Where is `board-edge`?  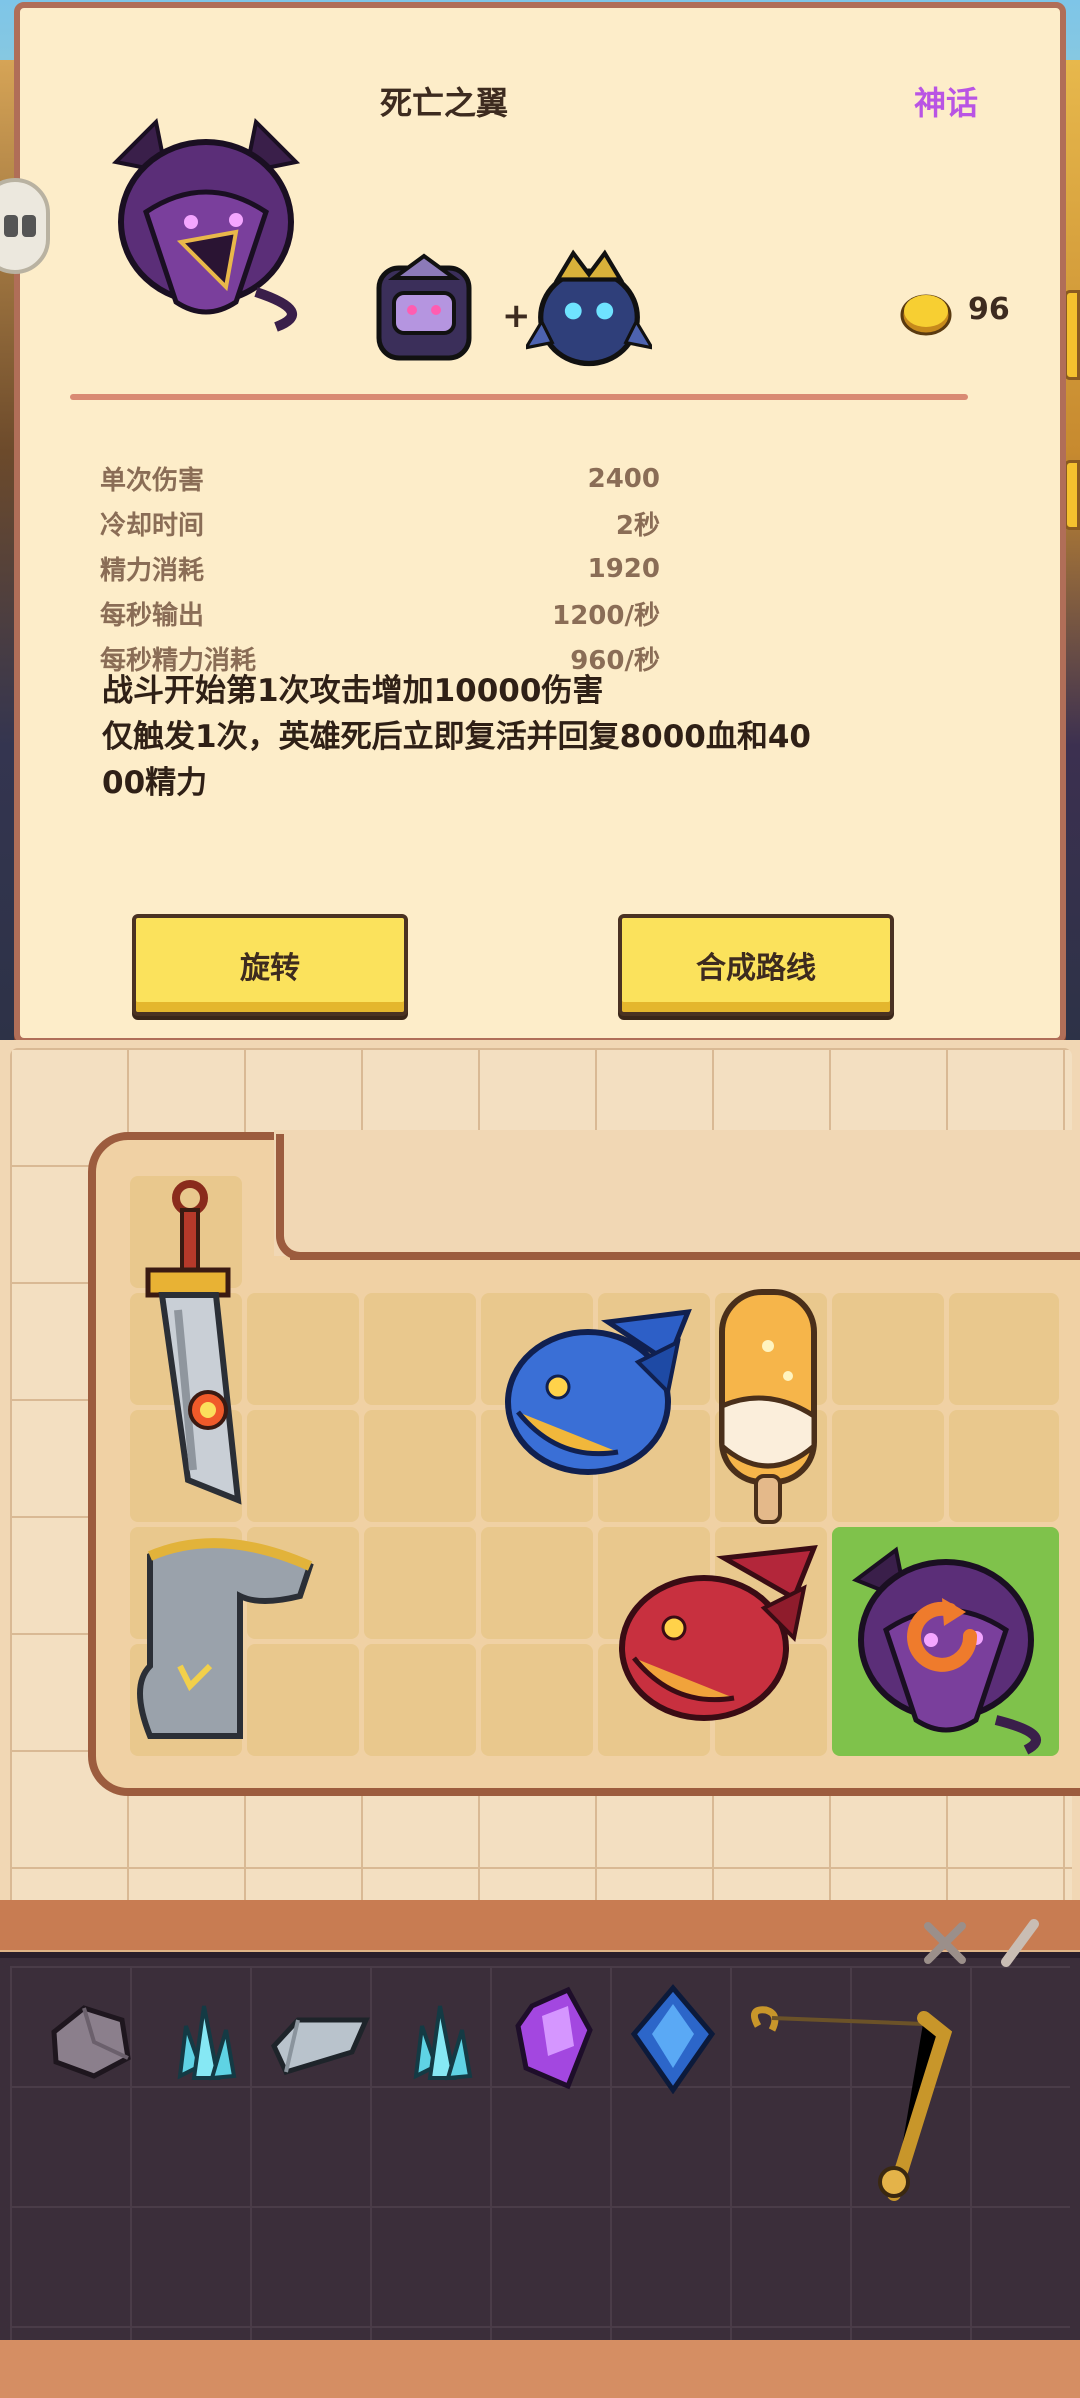
board-edge is located at coordinates (540, 1925).